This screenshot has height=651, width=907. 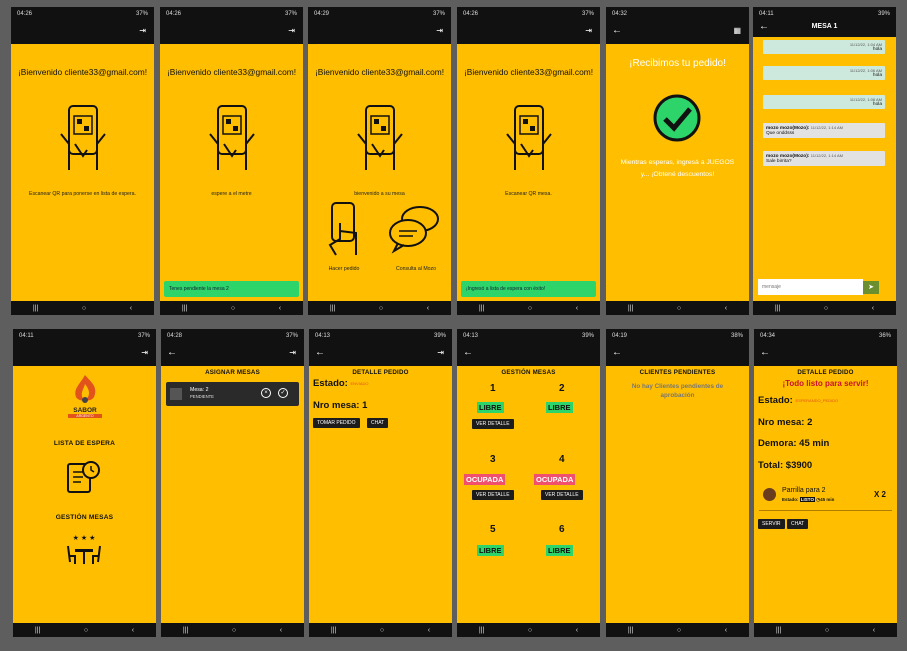 What do you see at coordinates (737, 31) in the screenshot?
I see `qr-code-icon: ▦` at bounding box center [737, 31].